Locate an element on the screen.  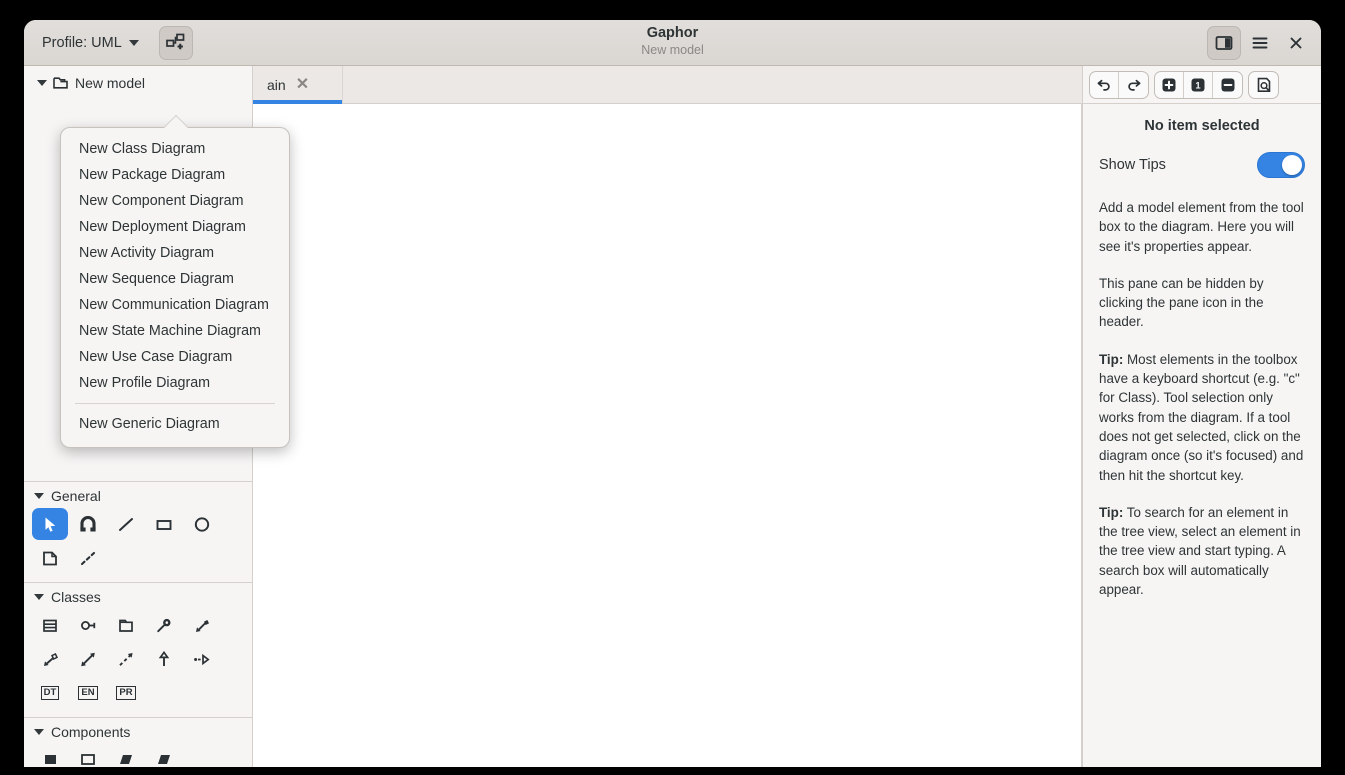
toolbox-section-classes-header: Classes is located at coordinates (138, 596).